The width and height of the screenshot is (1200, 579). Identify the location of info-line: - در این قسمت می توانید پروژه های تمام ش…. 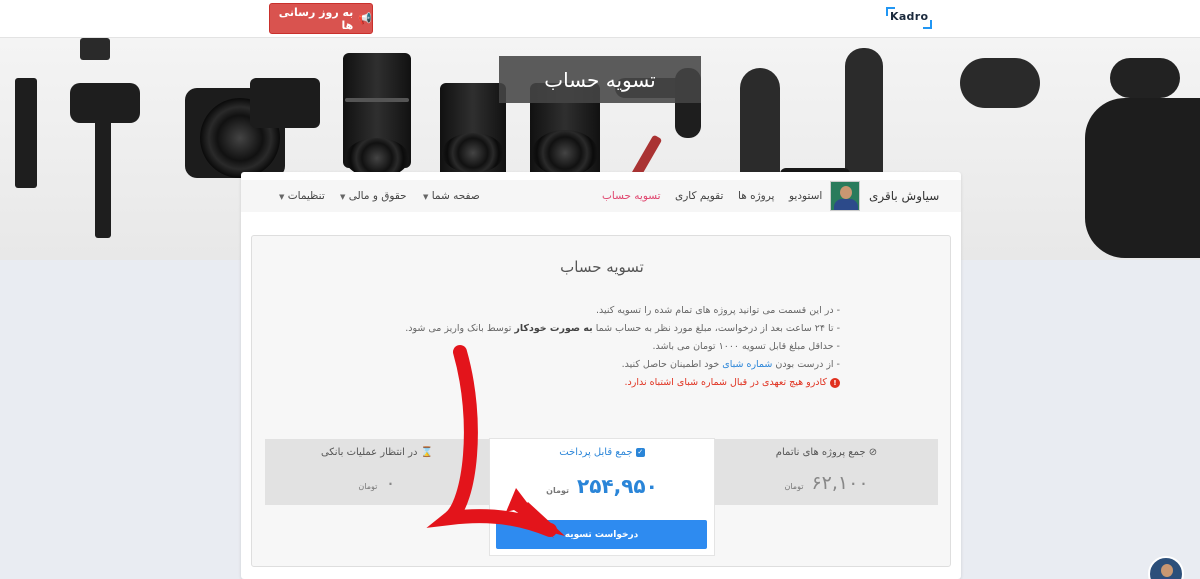
(718, 310).